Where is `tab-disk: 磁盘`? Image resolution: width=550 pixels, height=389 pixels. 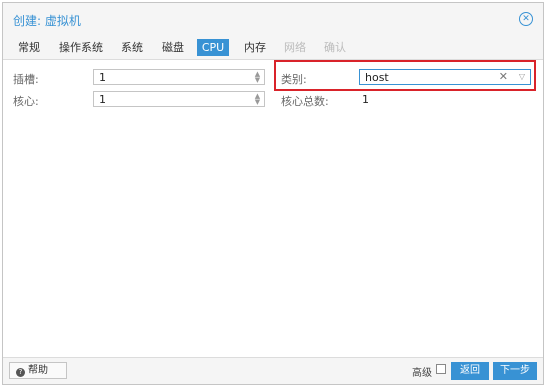 tab-disk: 磁盘 is located at coordinates (173, 47).